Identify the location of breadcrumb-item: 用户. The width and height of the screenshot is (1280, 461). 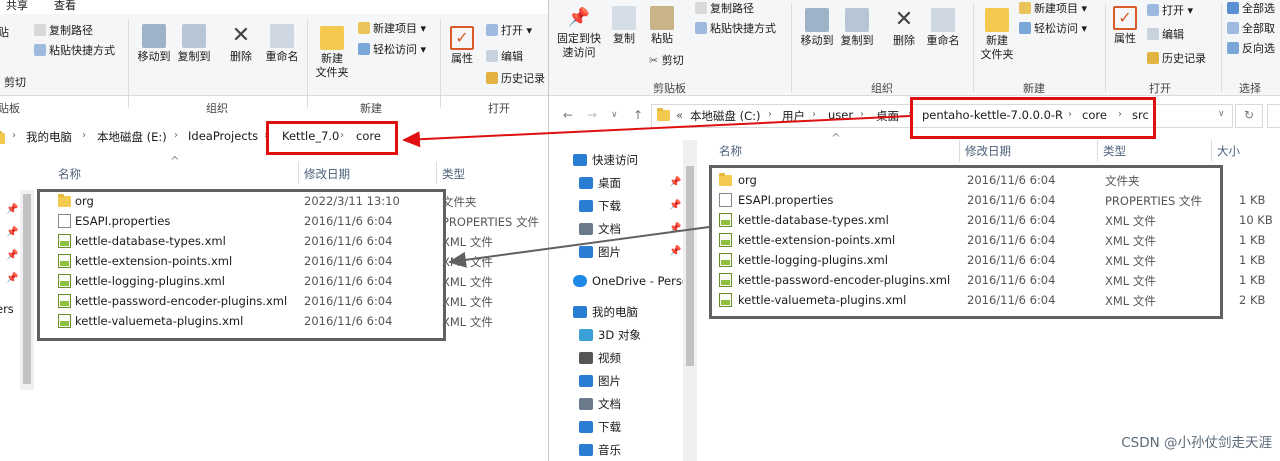
(793, 116).